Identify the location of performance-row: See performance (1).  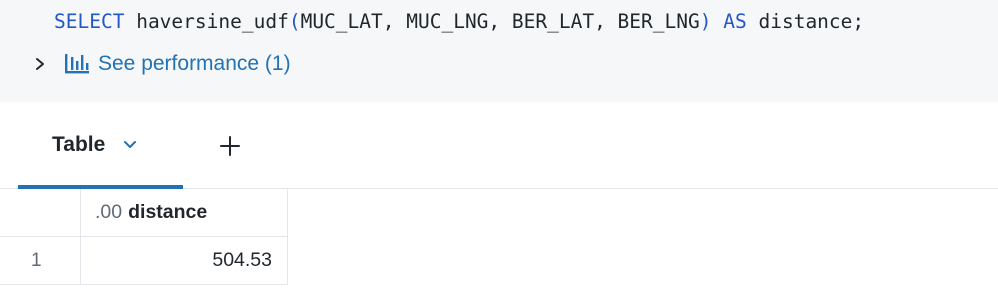
(160, 64).